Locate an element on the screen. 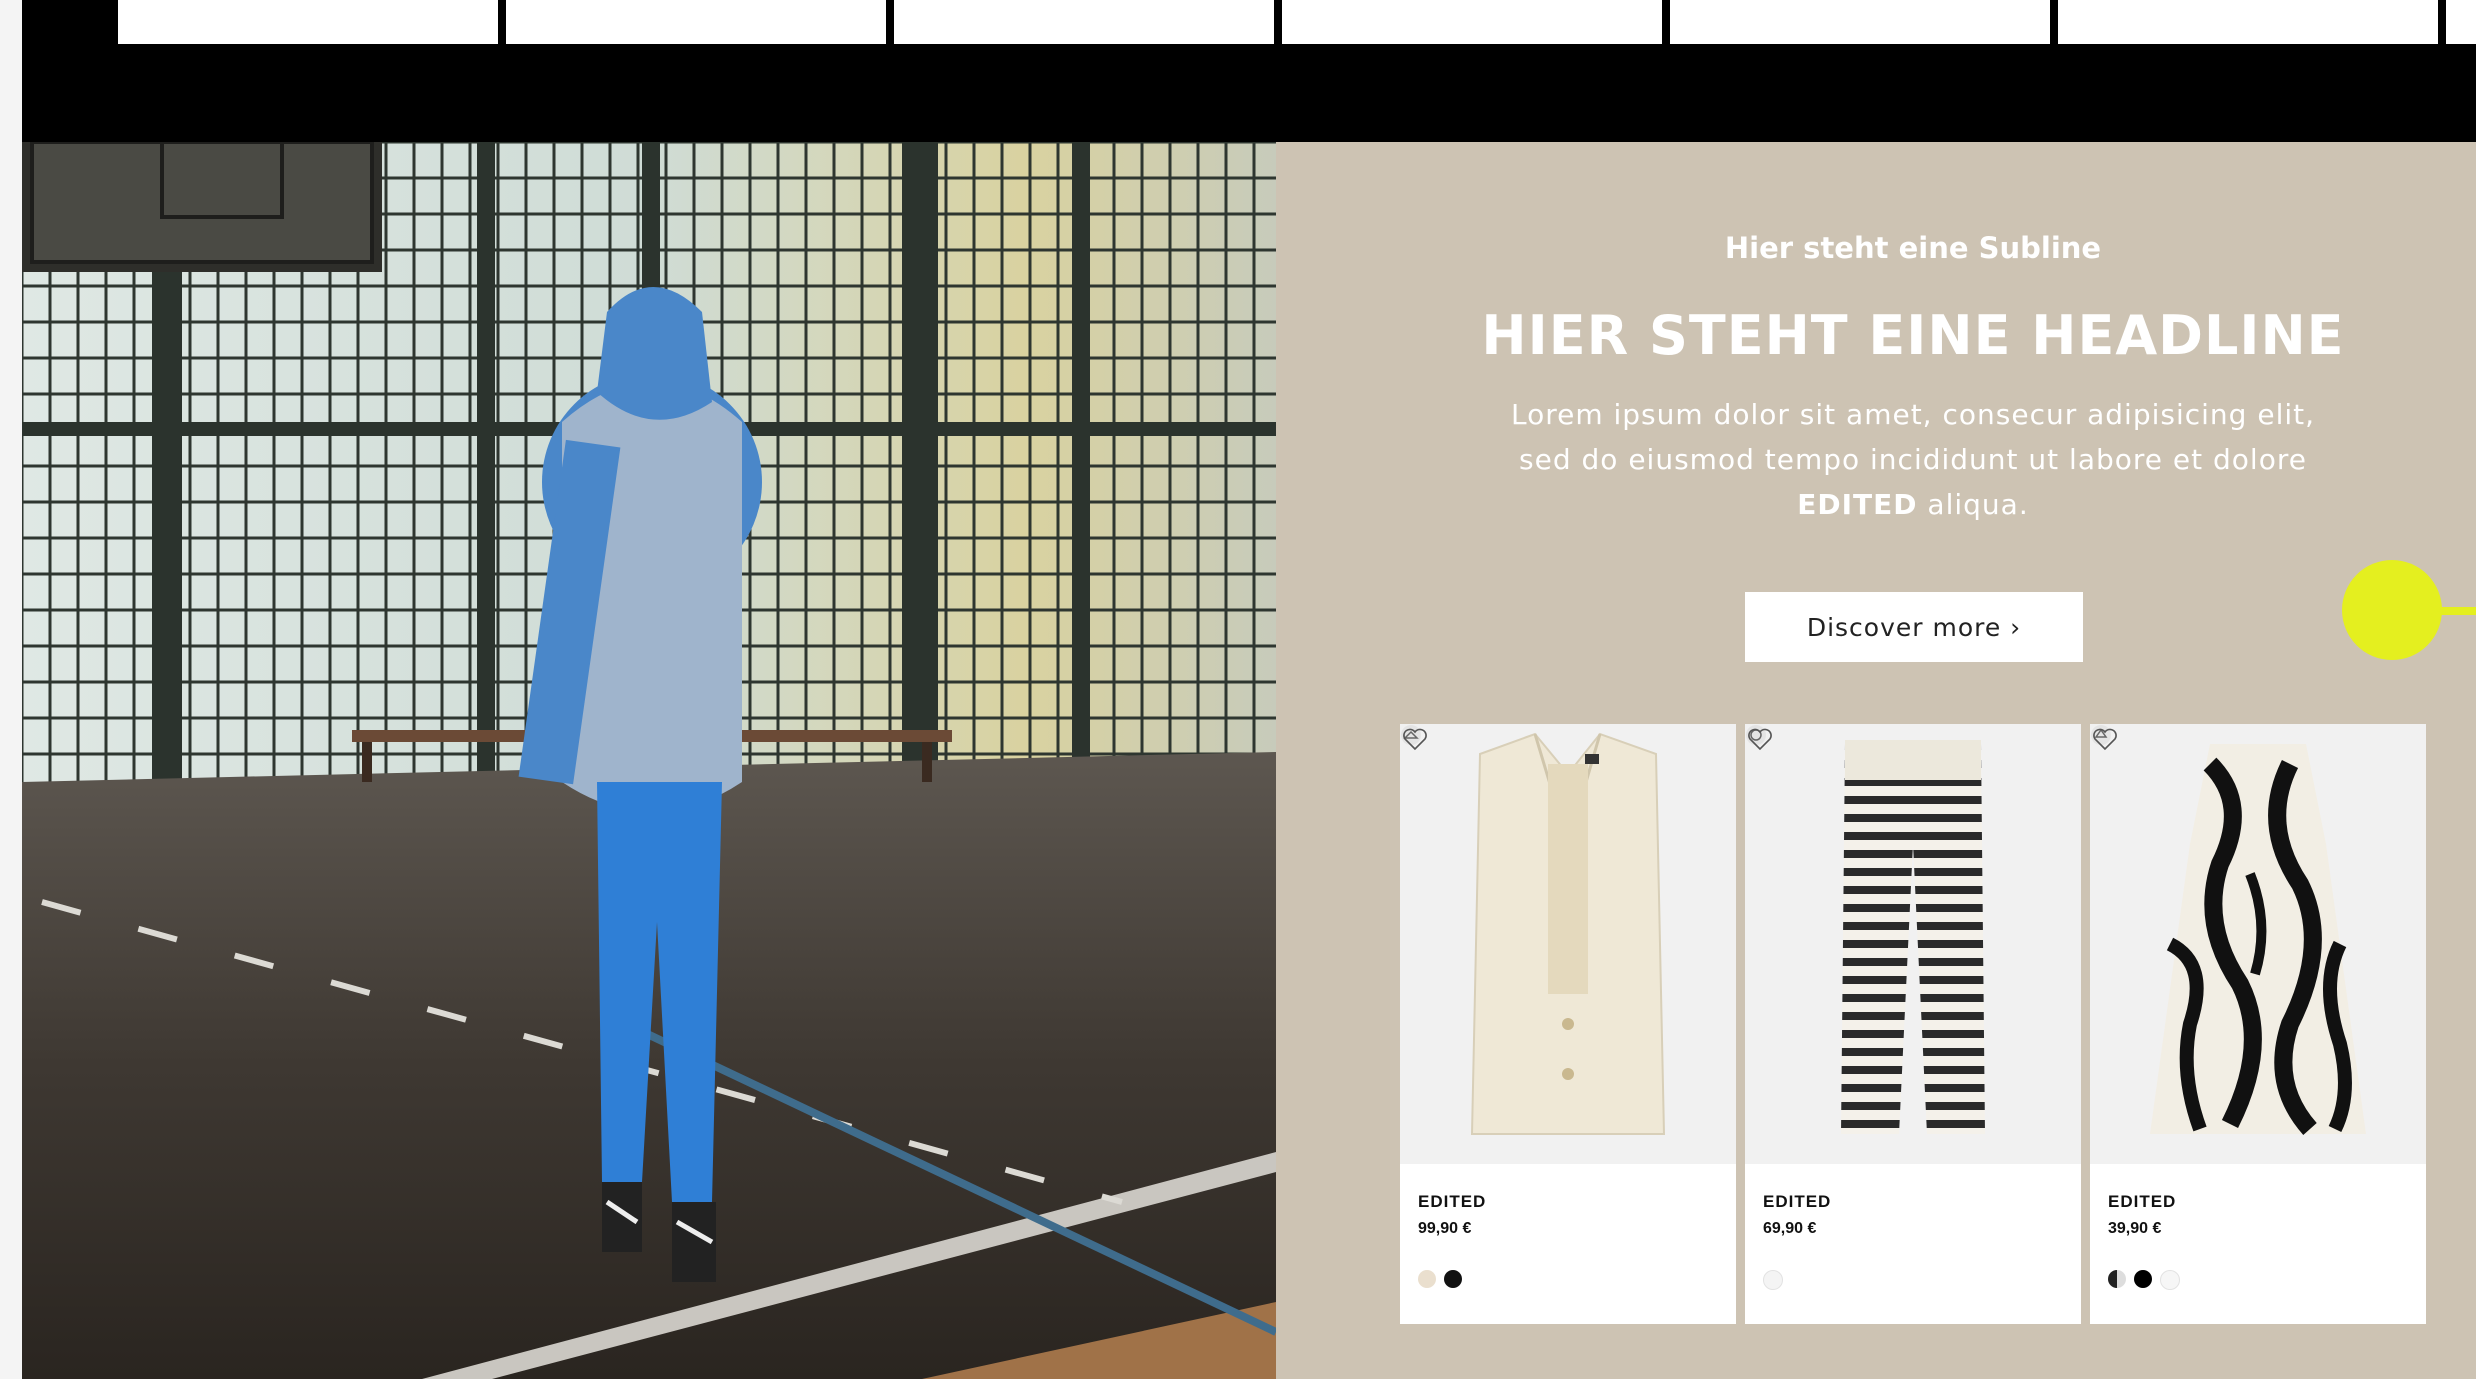  product-price: 39,90 € is located at coordinates (2135, 1228).